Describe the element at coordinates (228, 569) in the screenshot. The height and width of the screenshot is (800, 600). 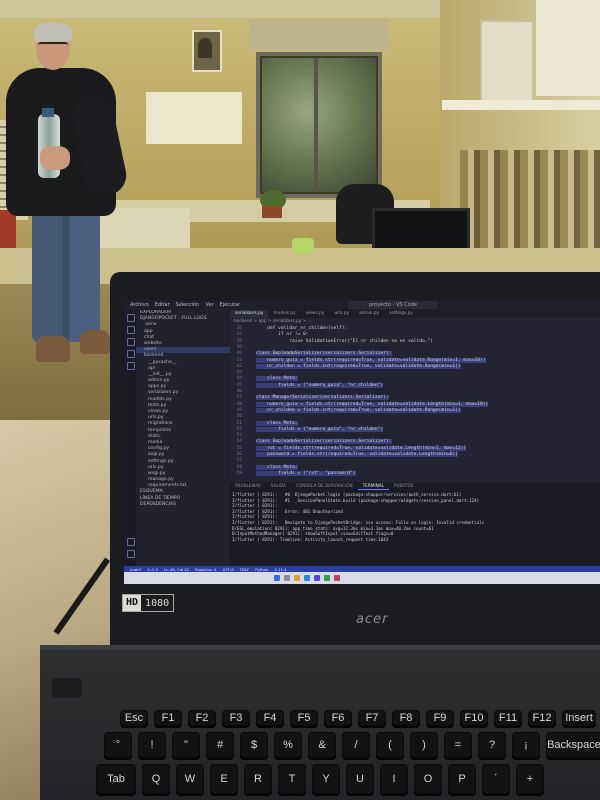
I see `status-item: UTF-8` at that location.